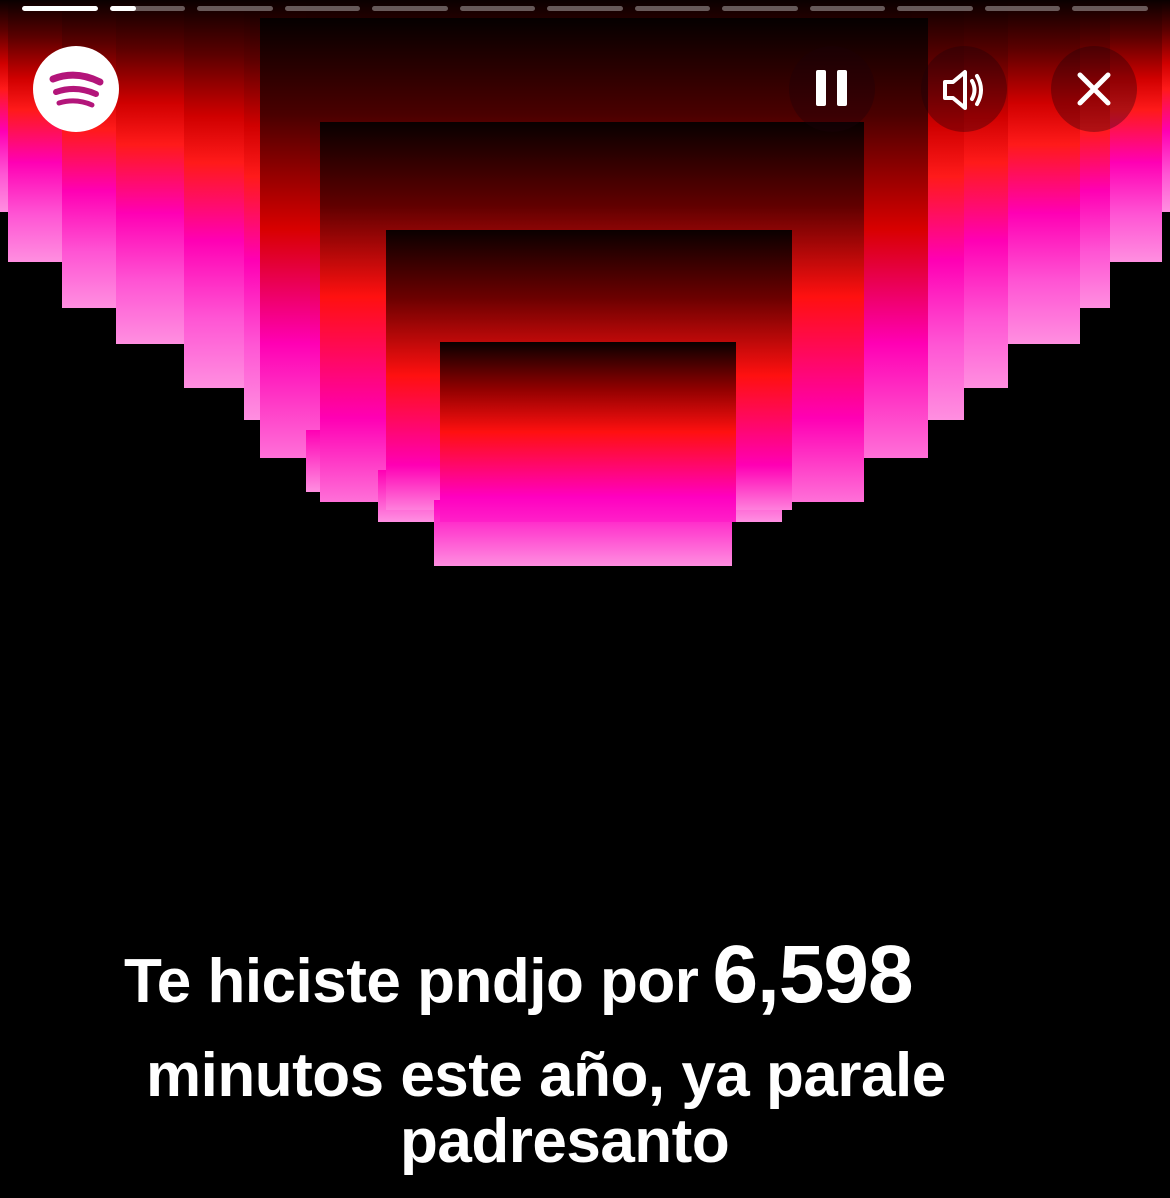  I want to click on pause-button, so click(832, 89).